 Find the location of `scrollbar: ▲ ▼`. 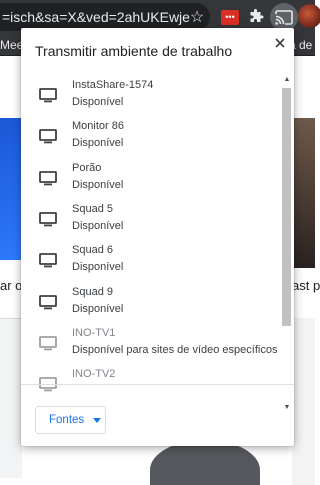

scrollbar: ▲ ▼ is located at coordinates (287, 243).